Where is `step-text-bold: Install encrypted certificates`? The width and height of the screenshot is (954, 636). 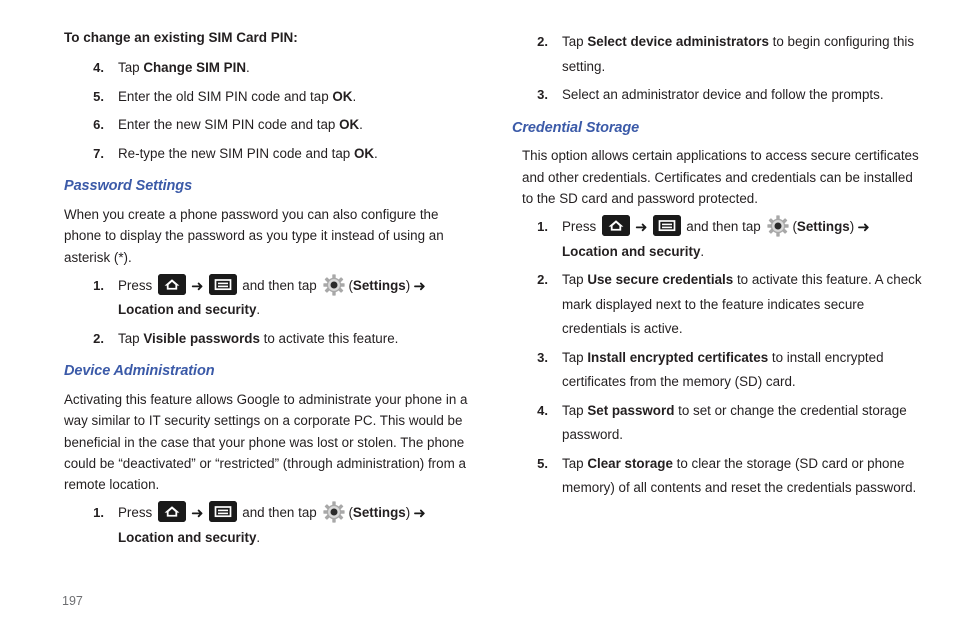 step-text-bold: Install encrypted certificates is located at coordinates (678, 357).